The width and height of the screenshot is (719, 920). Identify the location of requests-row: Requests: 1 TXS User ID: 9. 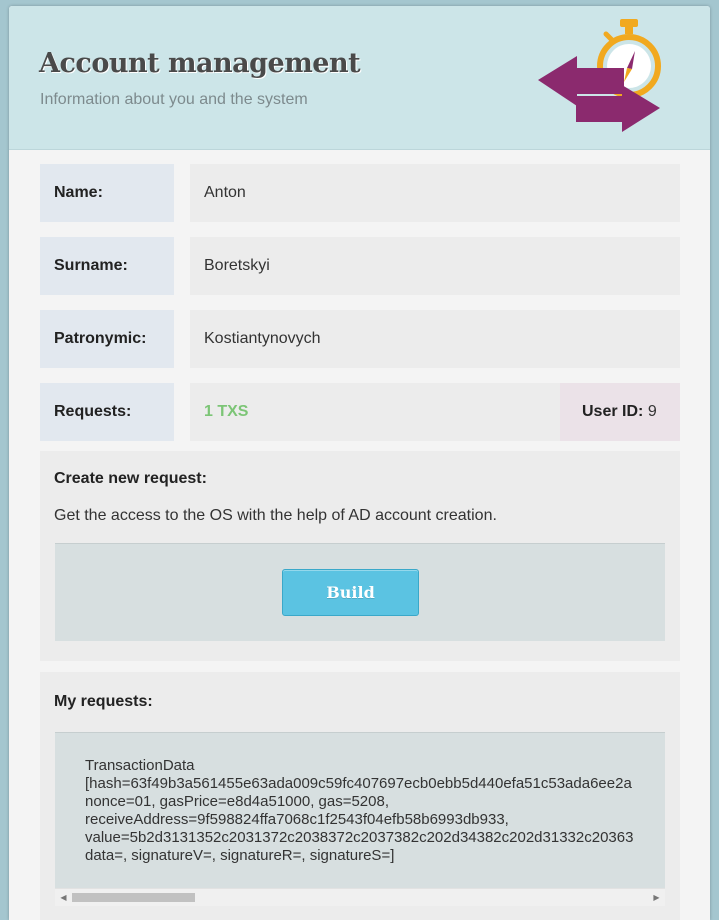
(360, 412).